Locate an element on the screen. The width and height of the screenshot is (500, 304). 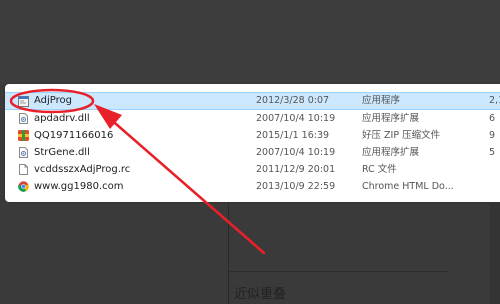
rc-file-icon is located at coordinates (23, 169).